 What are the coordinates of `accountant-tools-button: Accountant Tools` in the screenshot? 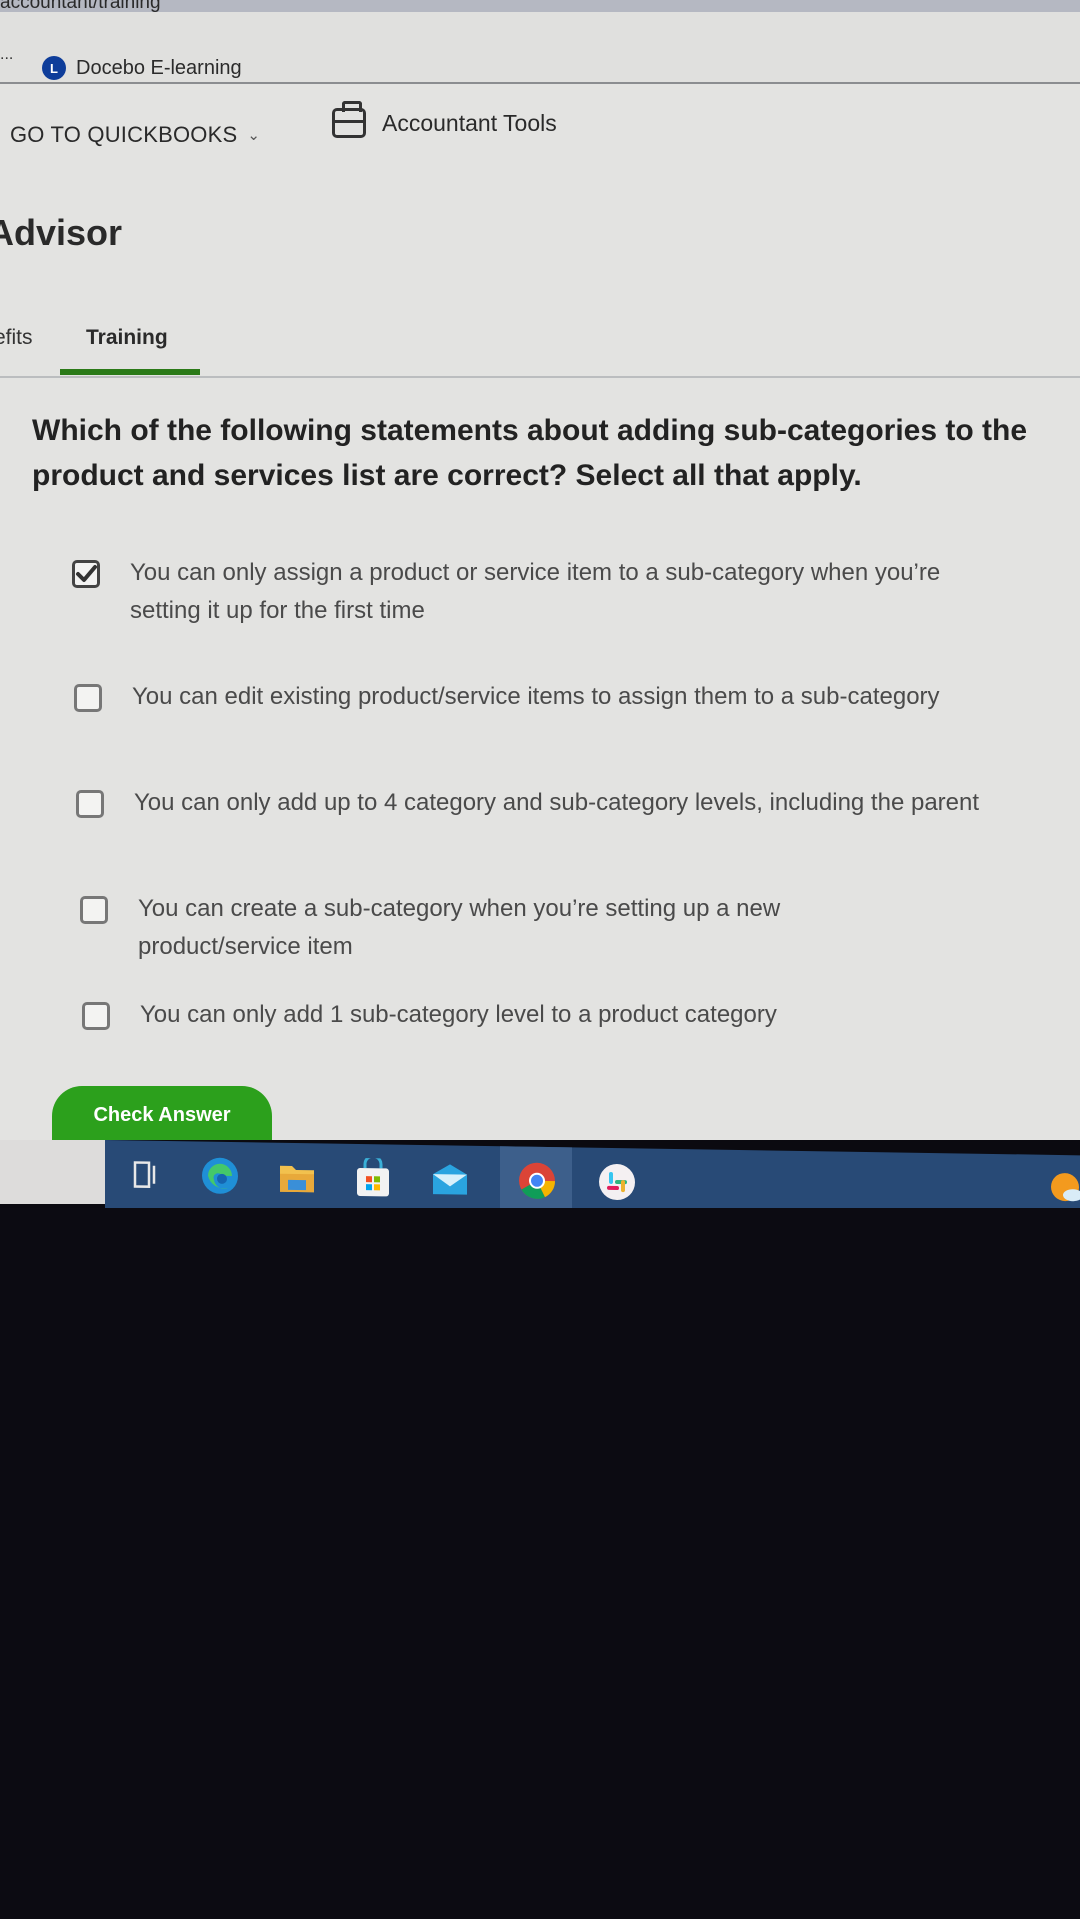 It's located at (444, 119).